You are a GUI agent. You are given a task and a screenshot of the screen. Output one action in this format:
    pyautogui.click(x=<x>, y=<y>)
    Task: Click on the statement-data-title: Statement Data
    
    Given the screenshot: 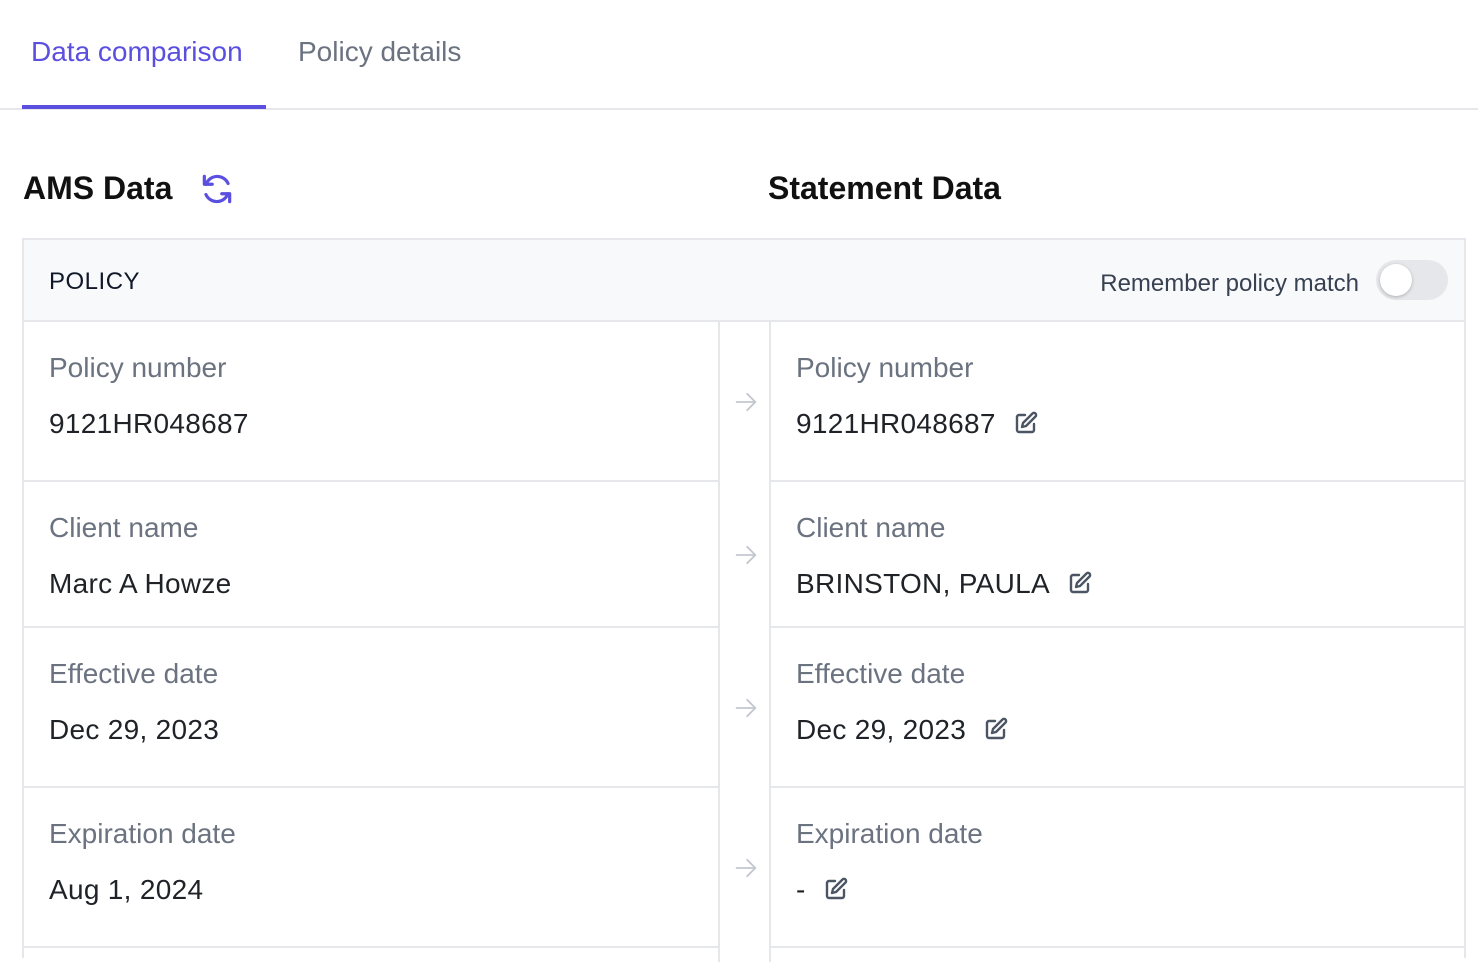 What is the action you would take?
    pyautogui.click(x=884, y=188)
    